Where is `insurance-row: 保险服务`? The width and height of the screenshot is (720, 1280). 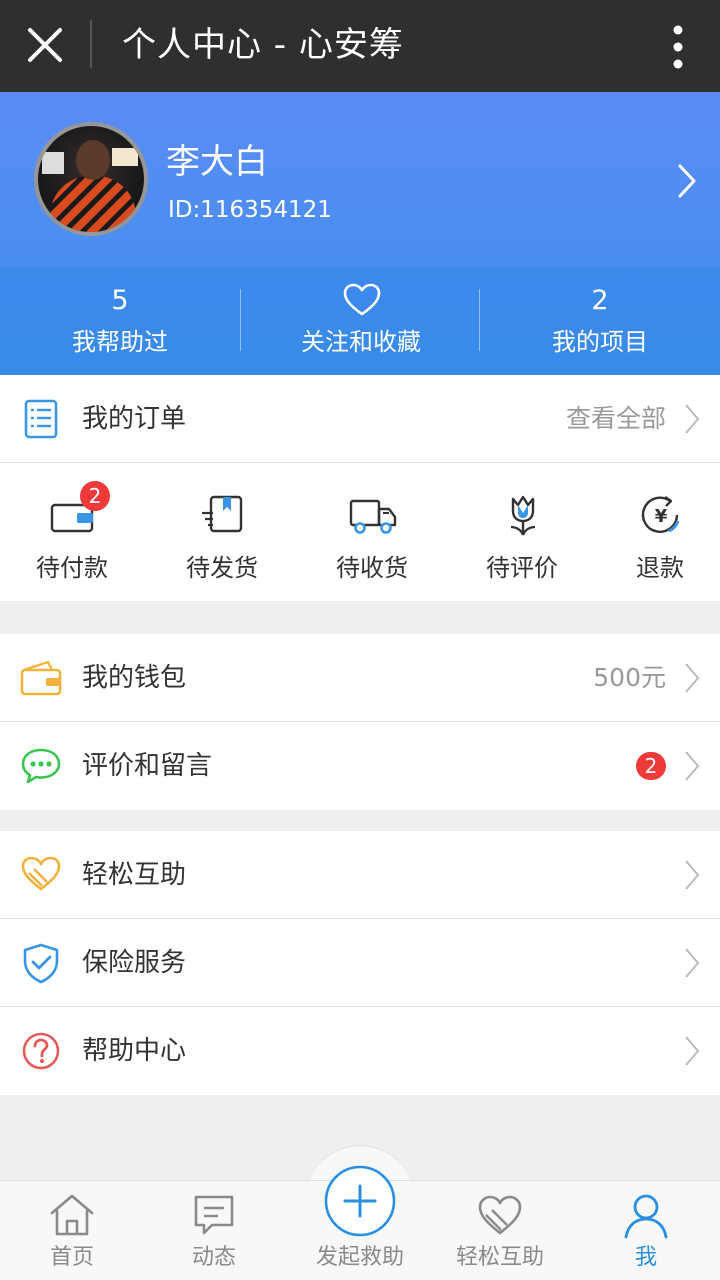 insurance-row: 保险服务 is located at coordinates (360, 963).